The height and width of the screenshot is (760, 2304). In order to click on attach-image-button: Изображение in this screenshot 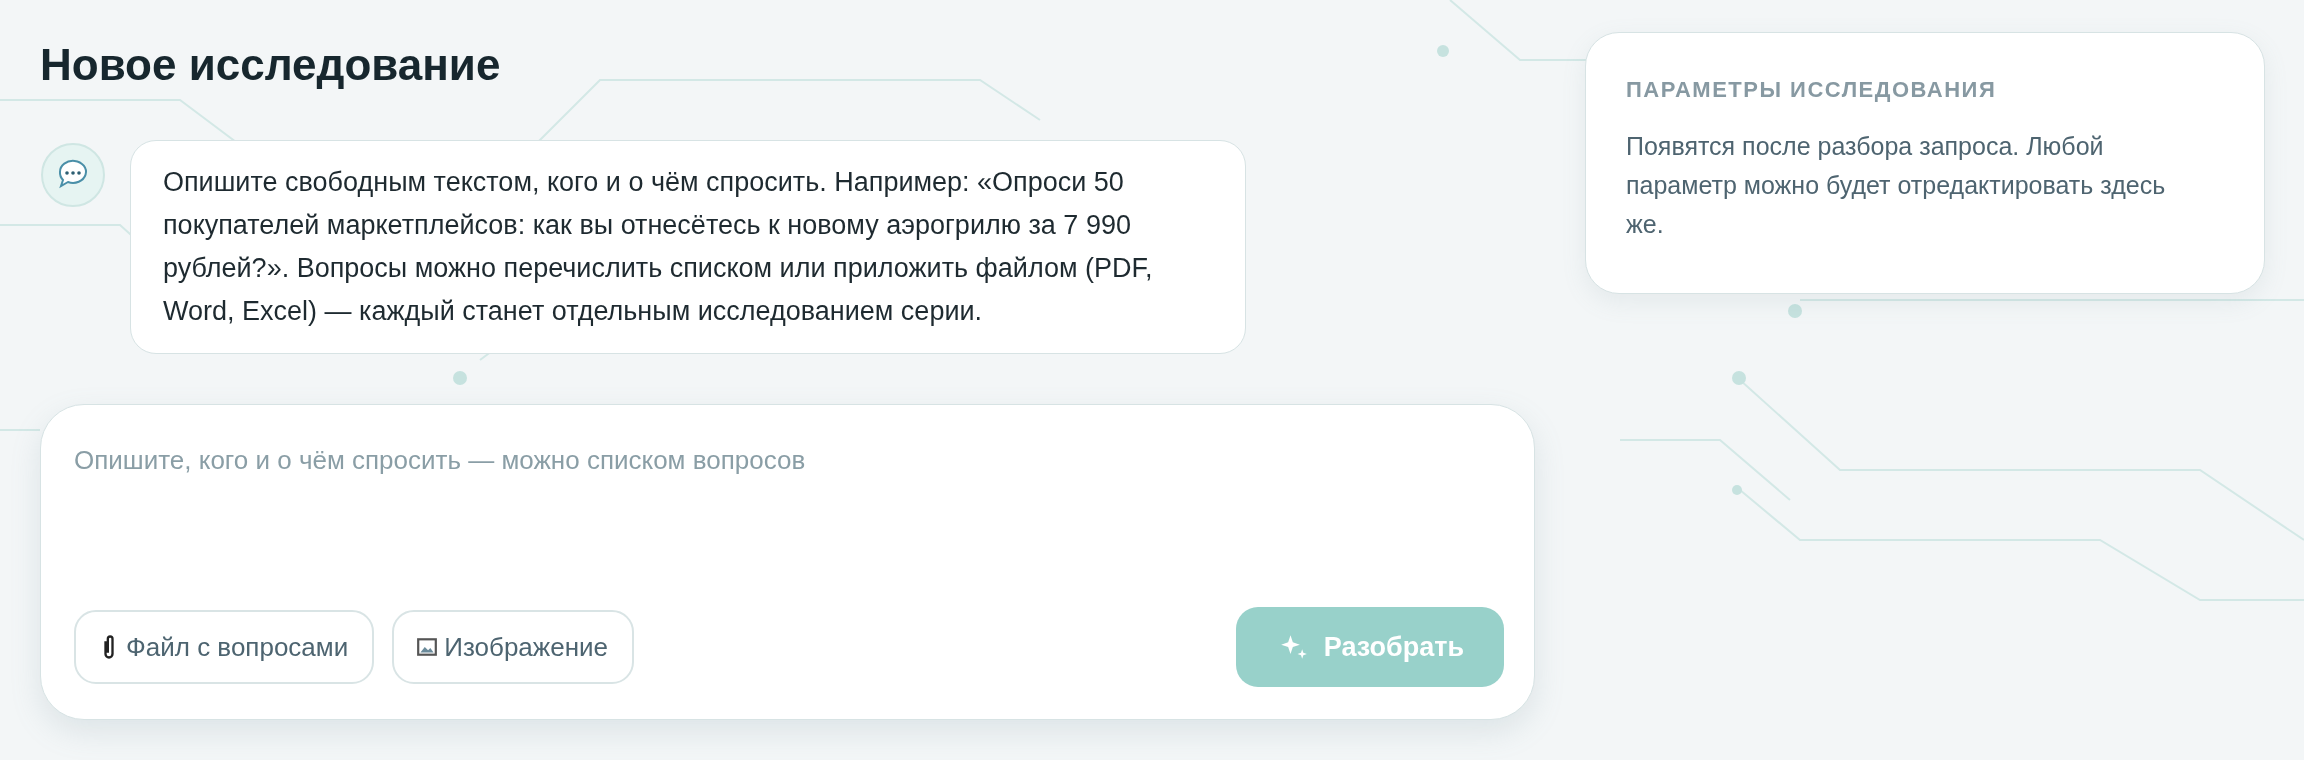, I will do `click(513, 647)`.